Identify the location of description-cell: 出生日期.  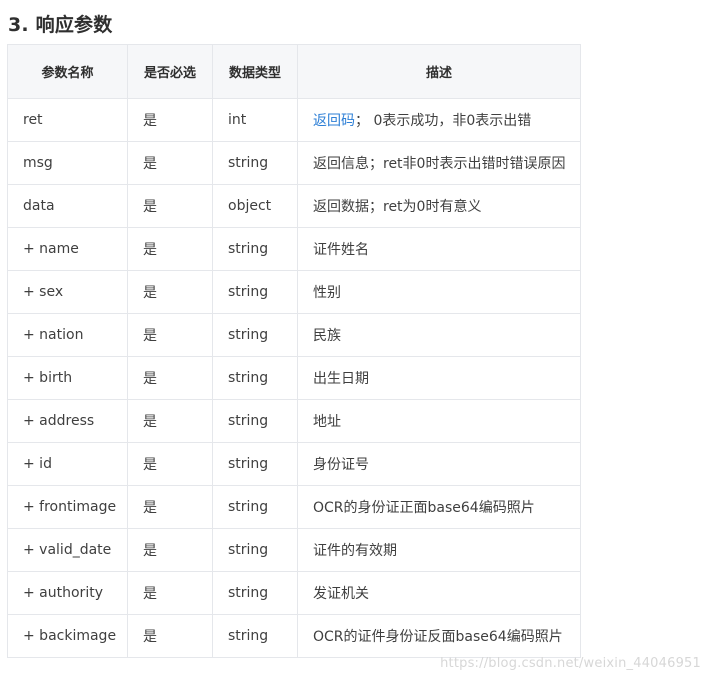
(439, 378).